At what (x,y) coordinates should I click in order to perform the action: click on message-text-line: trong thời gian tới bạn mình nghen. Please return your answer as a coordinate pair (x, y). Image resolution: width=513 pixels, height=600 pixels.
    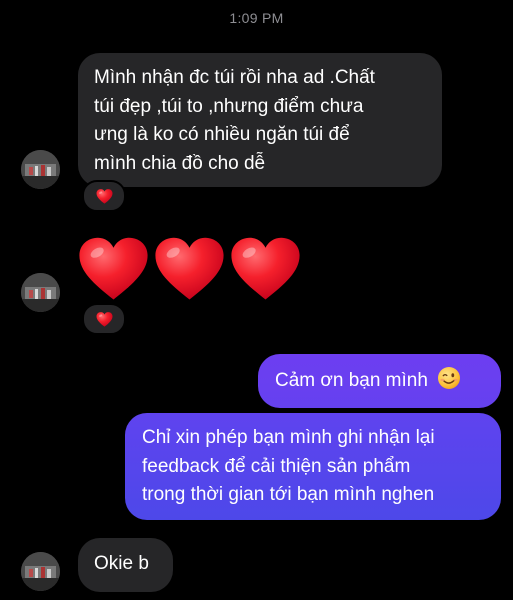
    Looking at the image, I should click on (288, 494).